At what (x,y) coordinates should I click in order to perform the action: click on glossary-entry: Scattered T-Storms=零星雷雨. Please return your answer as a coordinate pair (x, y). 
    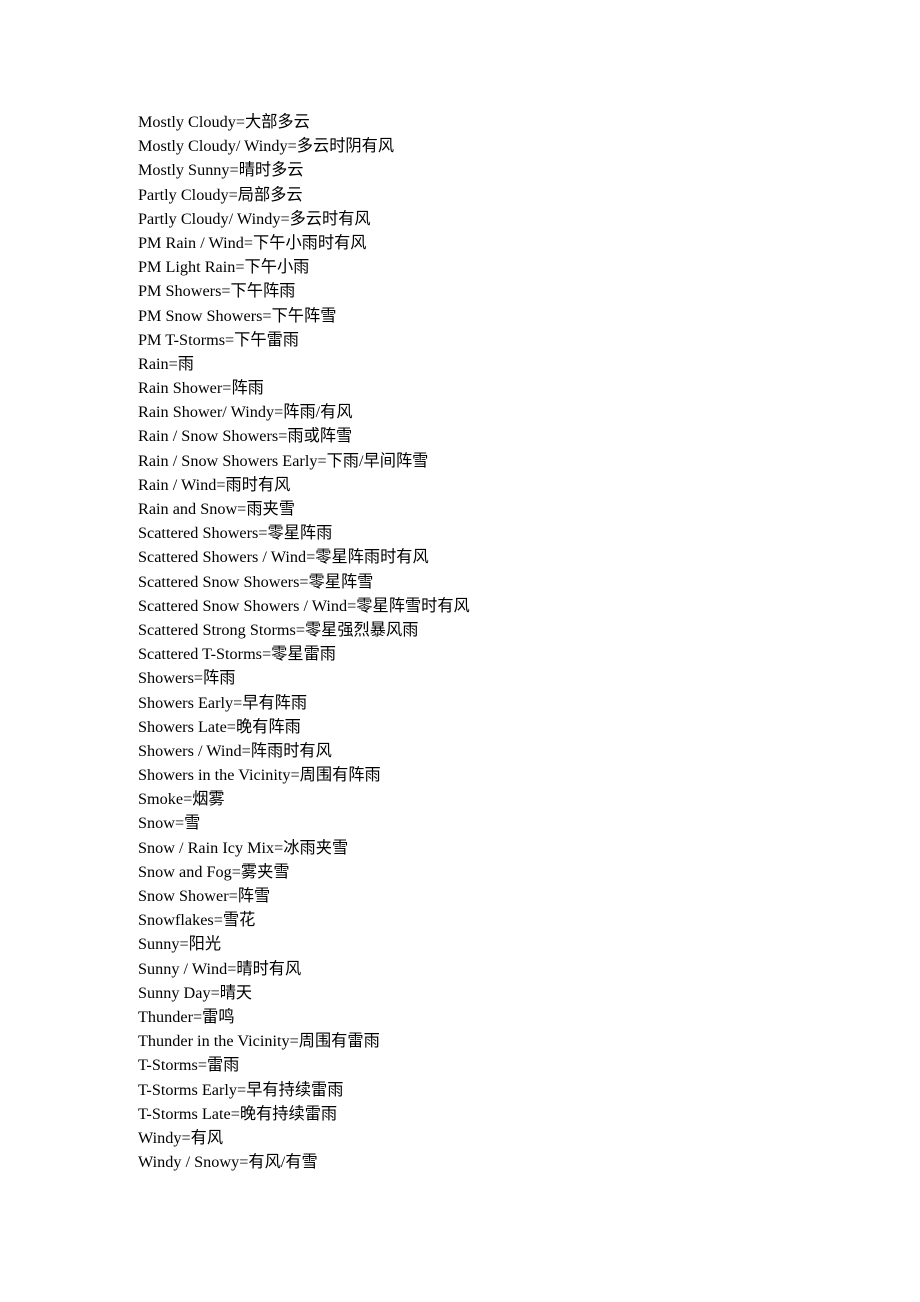
    Looking at the image, I should click on (237, 654).